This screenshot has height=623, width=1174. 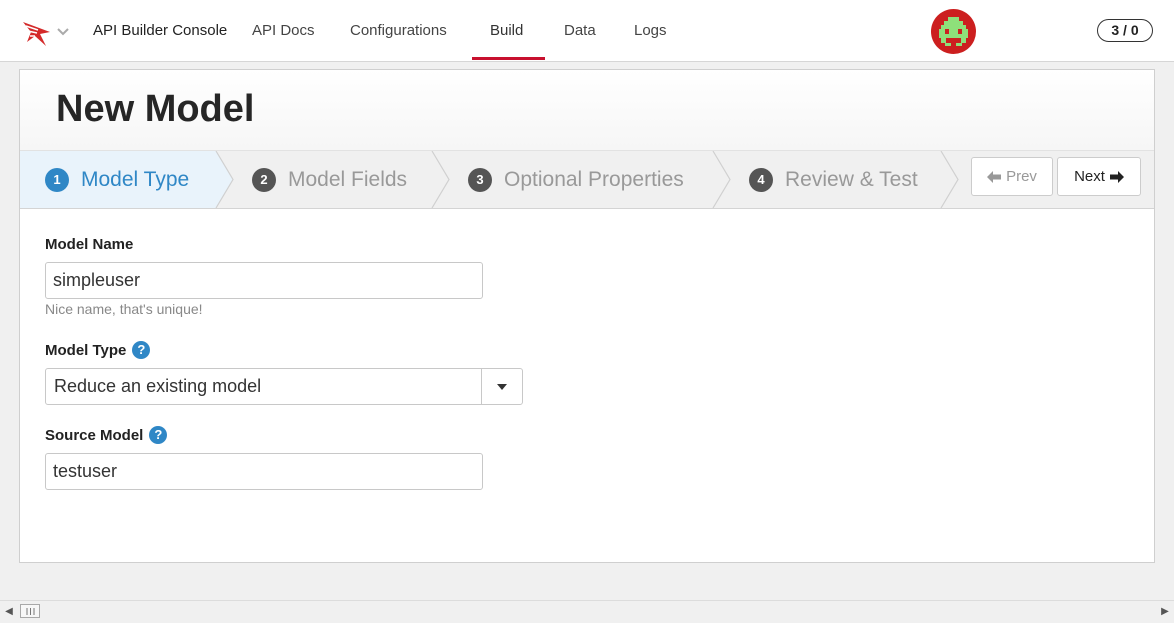 I want to click on space-invader-avatar-icon, so click(x=953, y=31).